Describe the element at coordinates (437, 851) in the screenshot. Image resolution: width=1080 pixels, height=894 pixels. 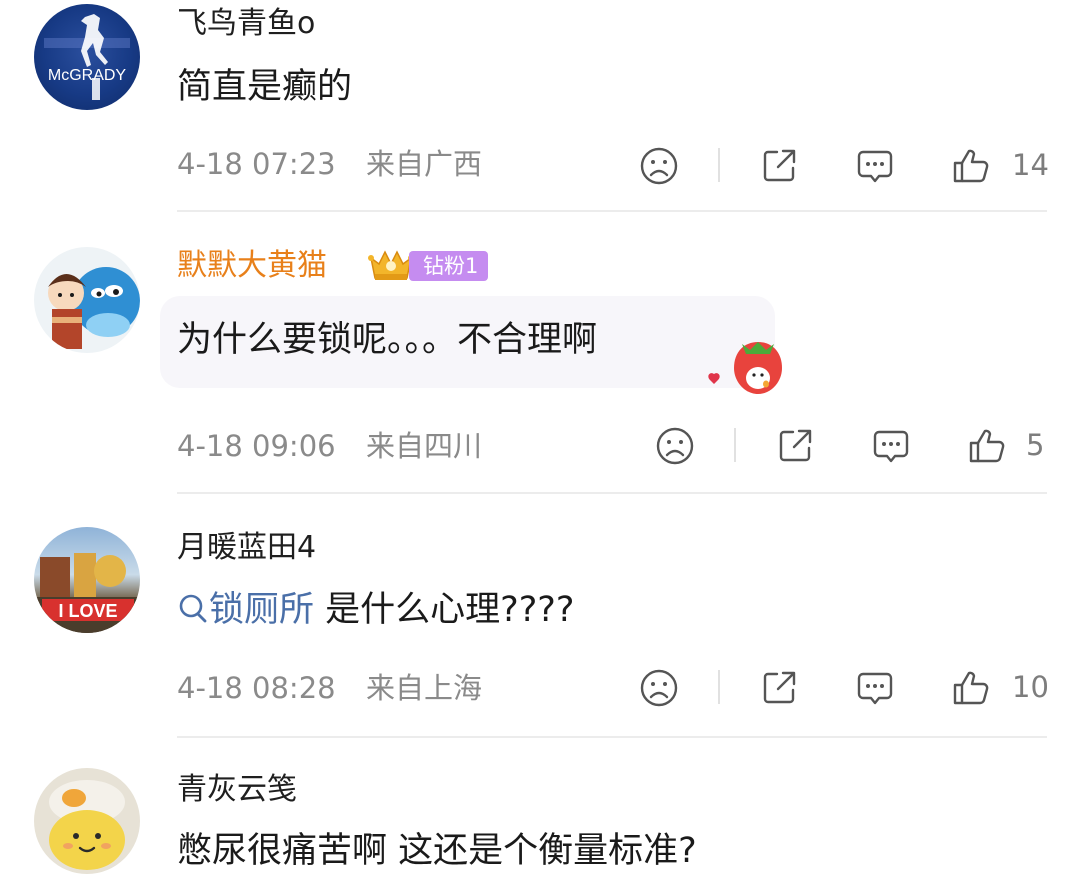
I see `comment-text: 憋尿很痛苦啊 这还是个衡量标准?` at that location.